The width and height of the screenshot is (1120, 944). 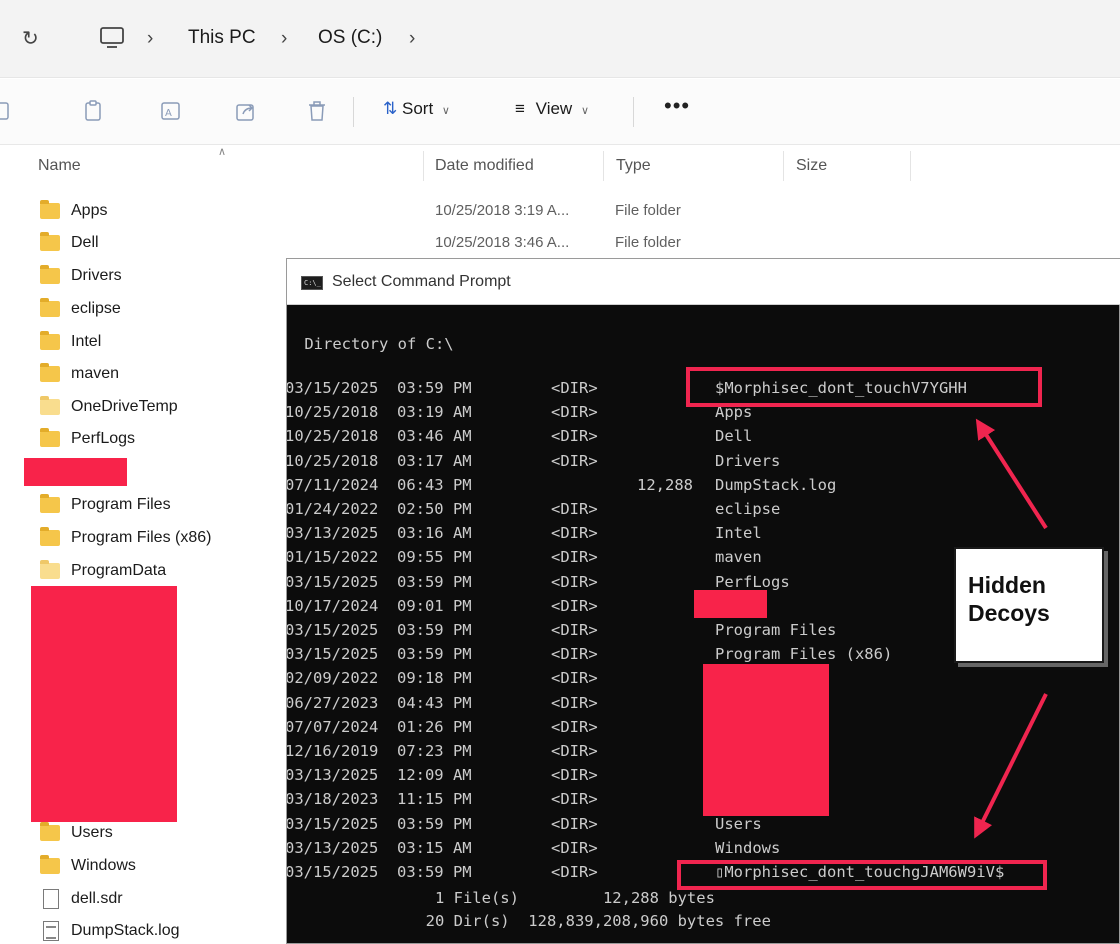 I want to click on list-item: Apps 10/25/2018 3:19 A... File folder, so click(x=560, y=212).